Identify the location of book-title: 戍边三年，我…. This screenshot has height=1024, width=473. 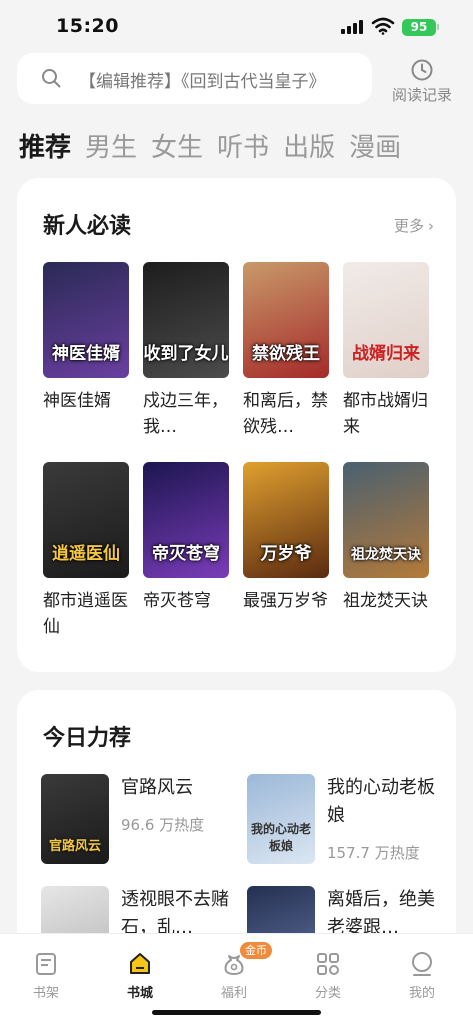
(185, 414).